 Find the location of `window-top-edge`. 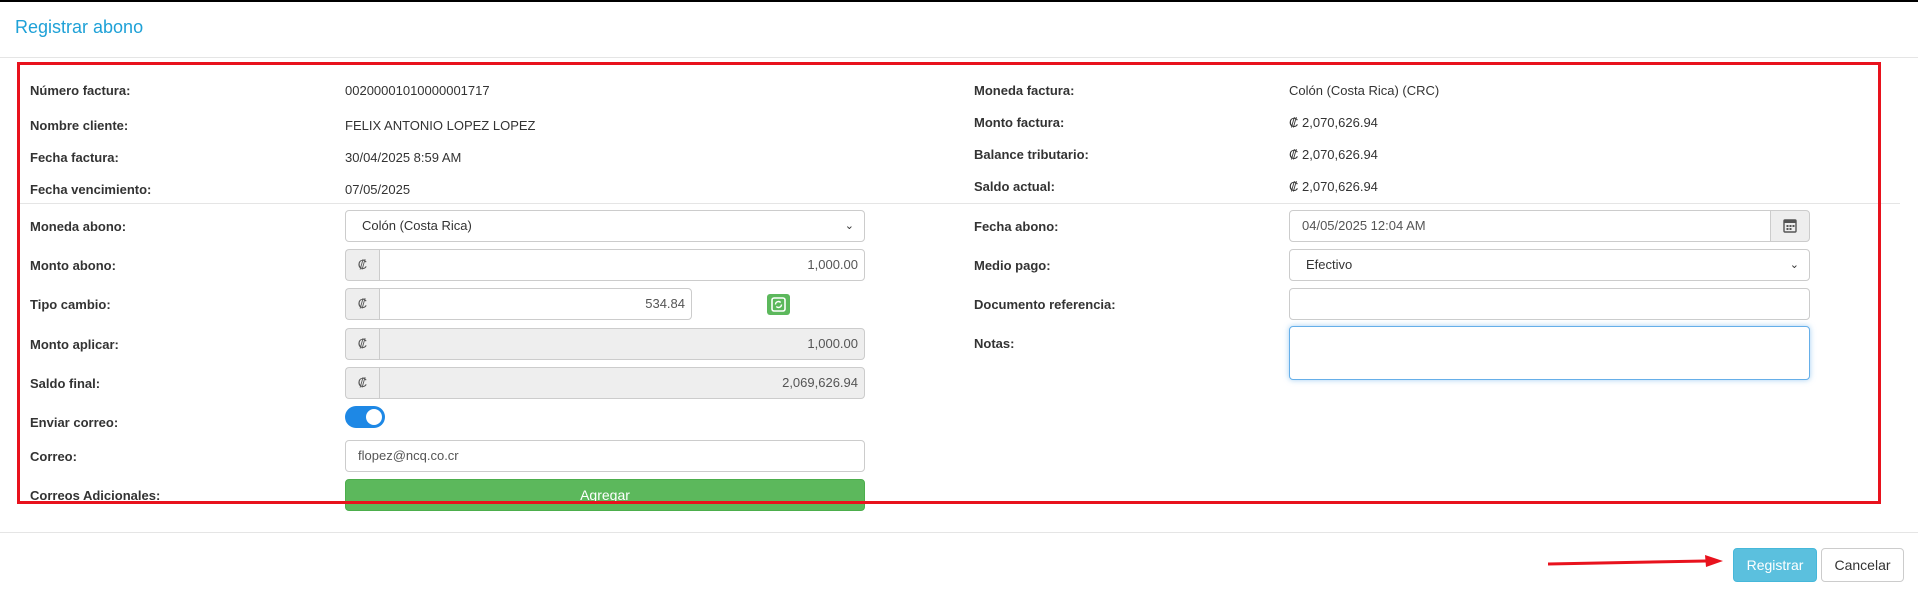

window-top-edge is located at coordinates (959, 1).